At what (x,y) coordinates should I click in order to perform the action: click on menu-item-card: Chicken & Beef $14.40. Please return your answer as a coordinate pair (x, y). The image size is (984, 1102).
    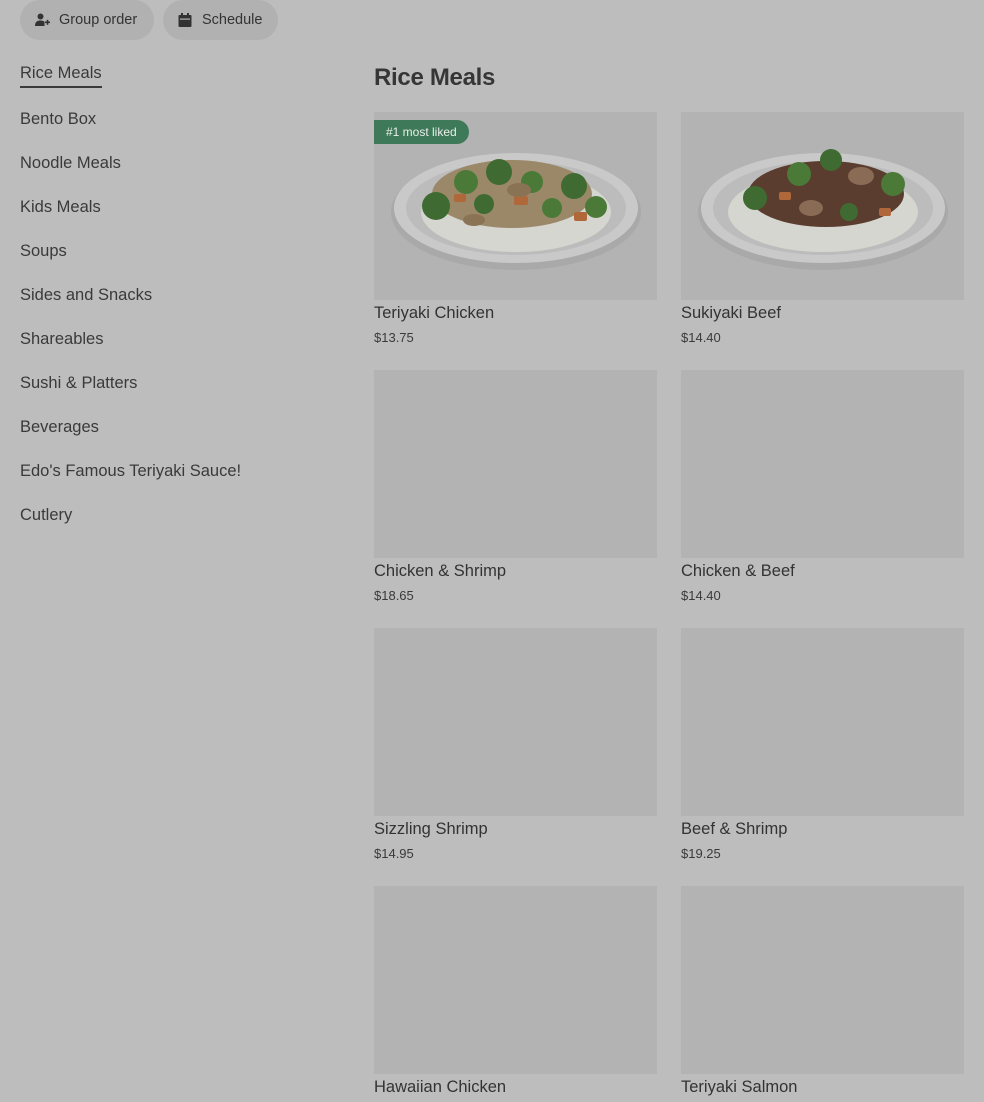
    Looking at the image, I should click on (822, 486).